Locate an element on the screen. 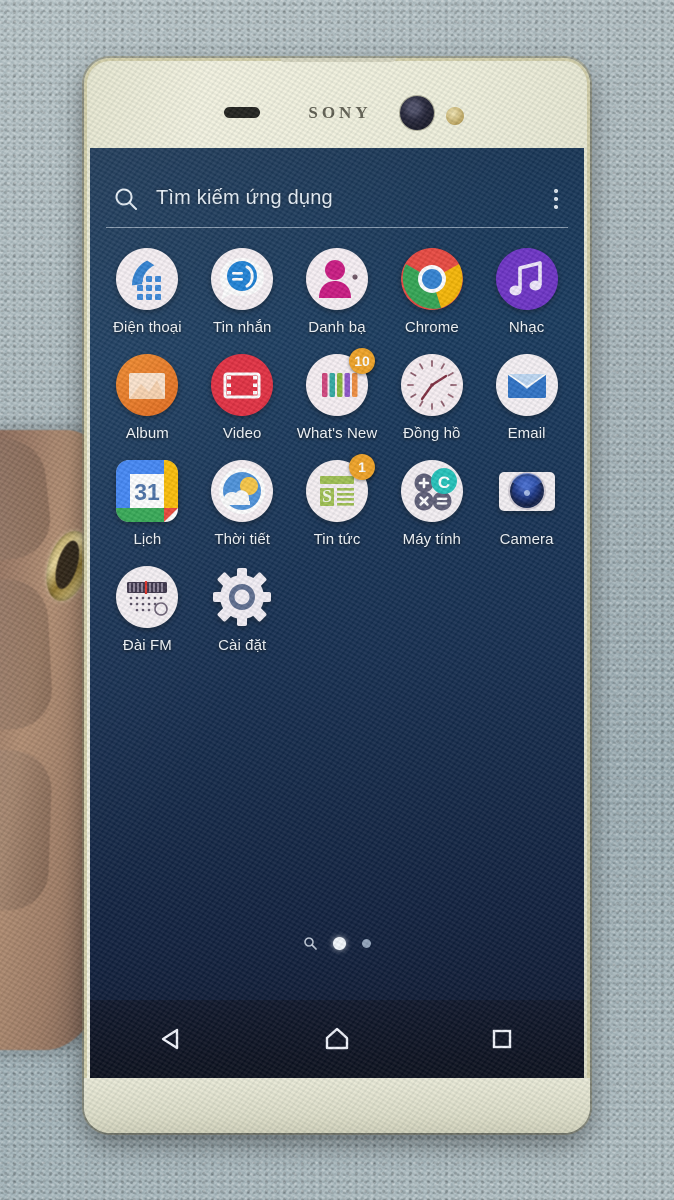 This screenshot has height=1200, width=674. video-icon is located at coordinates (242, 385).